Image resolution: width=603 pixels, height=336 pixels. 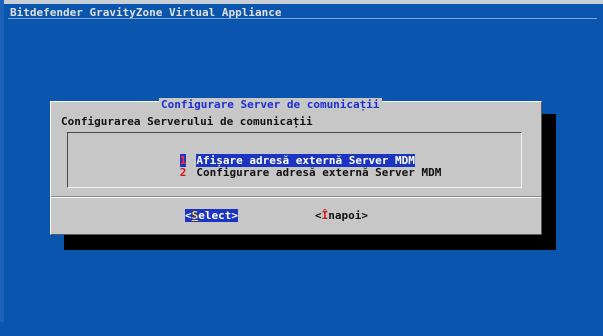 I want to click on button-divider, so click(x=296, y=197).